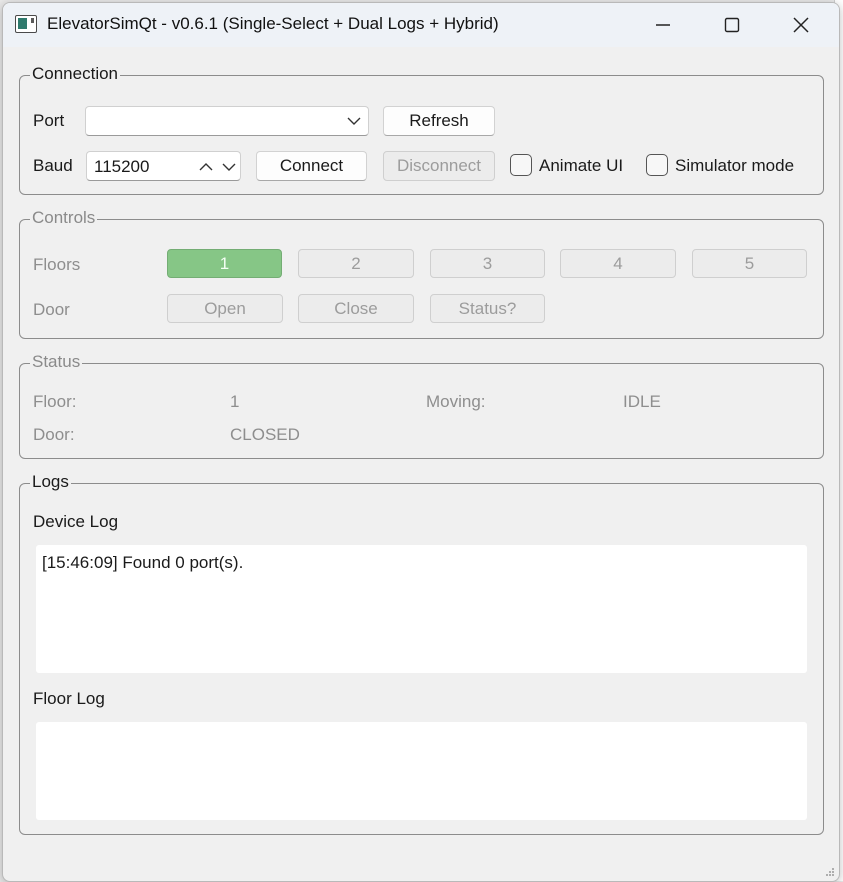 The image size is (843, 882). What do you see at coordinates (54, 434) in the screenshot?
I see `status-door-label: Door:` at bounding box center [54, 434].